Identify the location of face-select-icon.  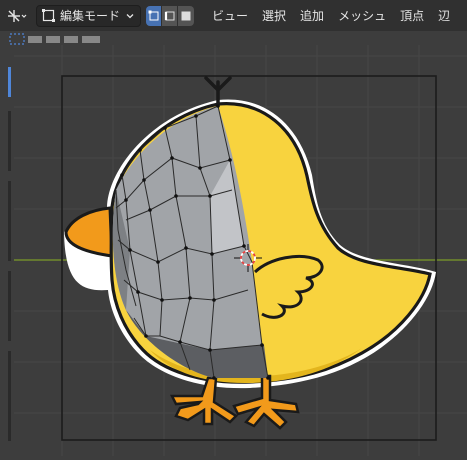
(186, 15).